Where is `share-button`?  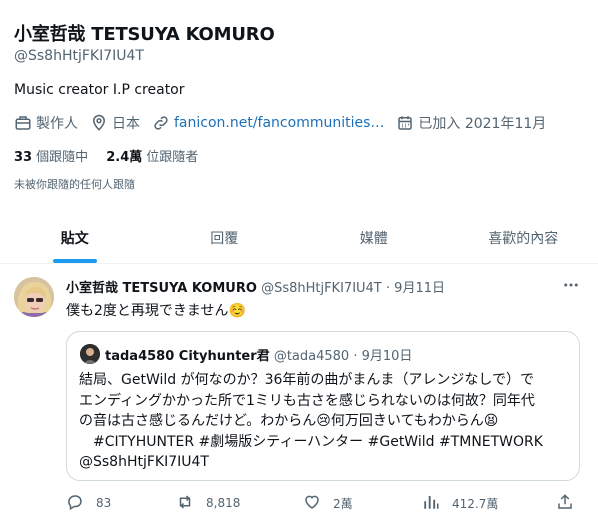
share-button is located at coordinates (571, 503).